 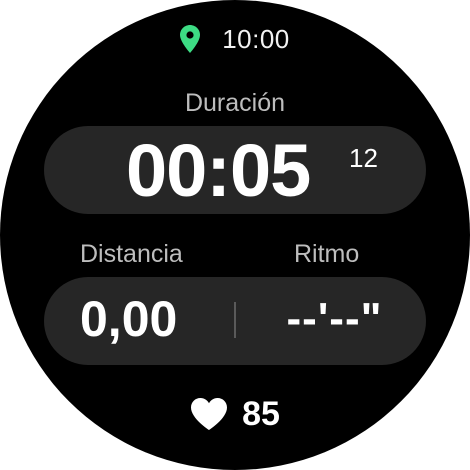 I want to click on stats-divider, so click(x=235, y=320).